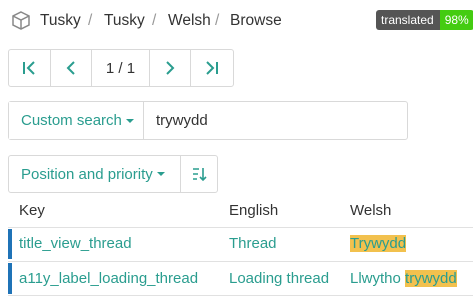  Describe the element at coordinates (21, 21) in the screenshot. I see `weblate-logo-icon` at that location.